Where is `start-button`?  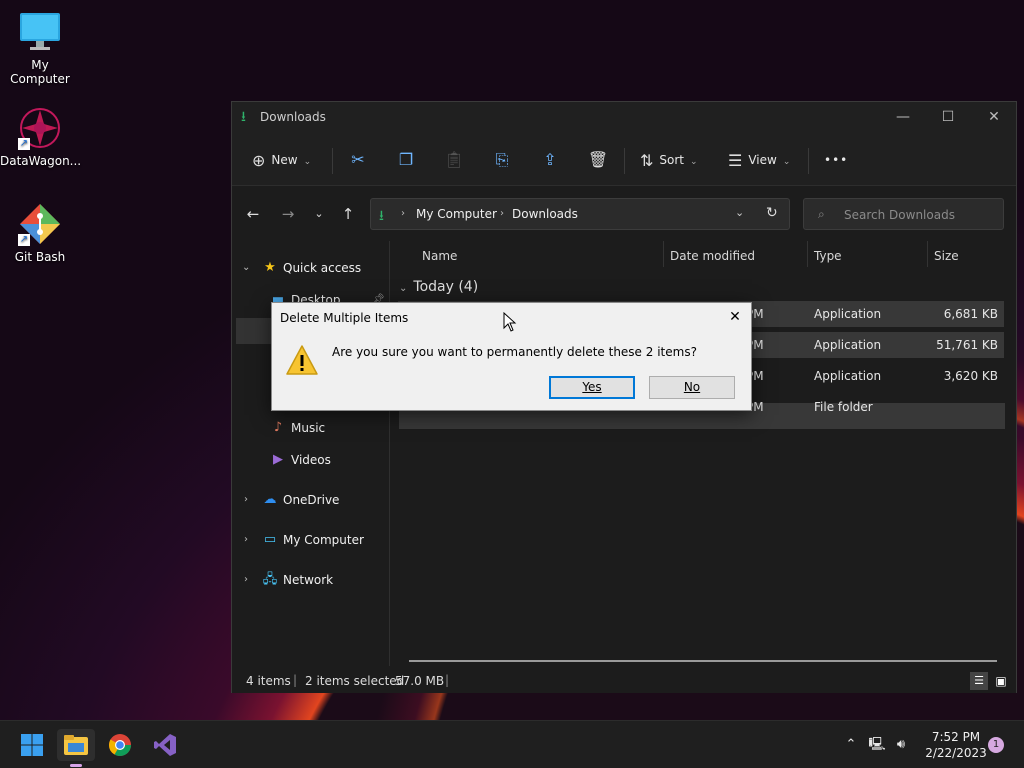 start-button is located at coordinates (32, 745).